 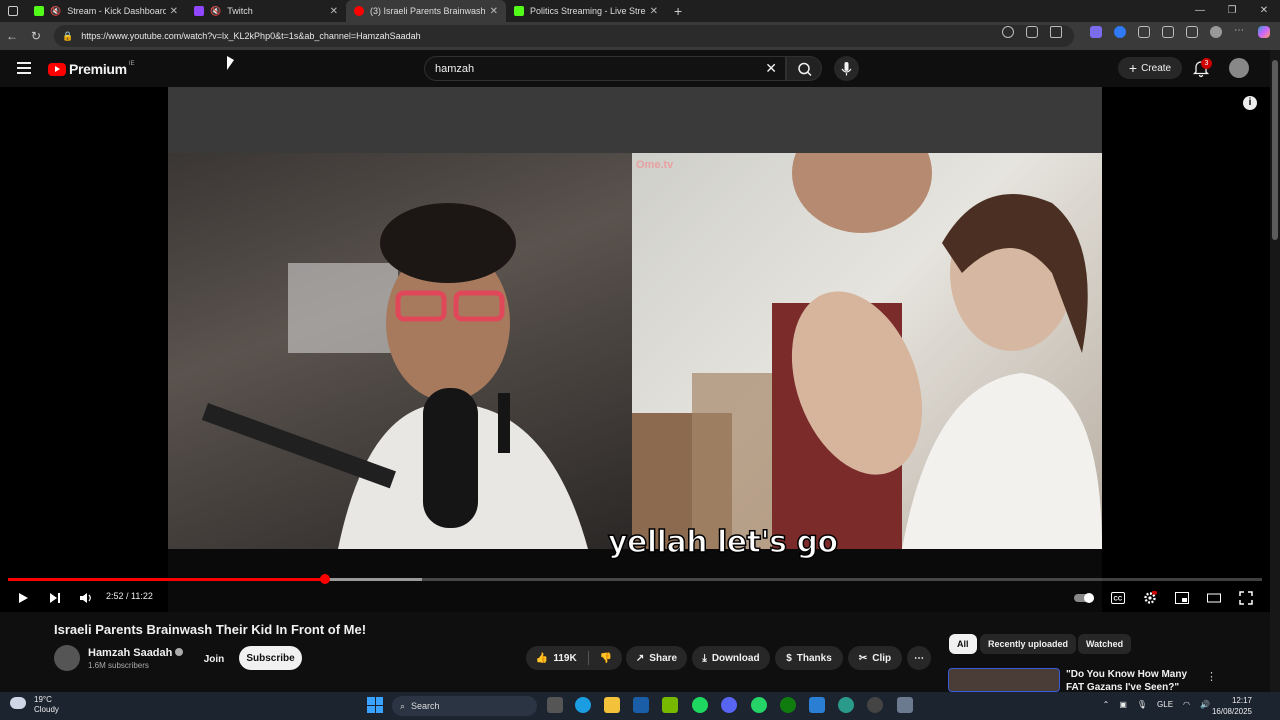 I want to click on mute-button, so click(x=86, y=598).